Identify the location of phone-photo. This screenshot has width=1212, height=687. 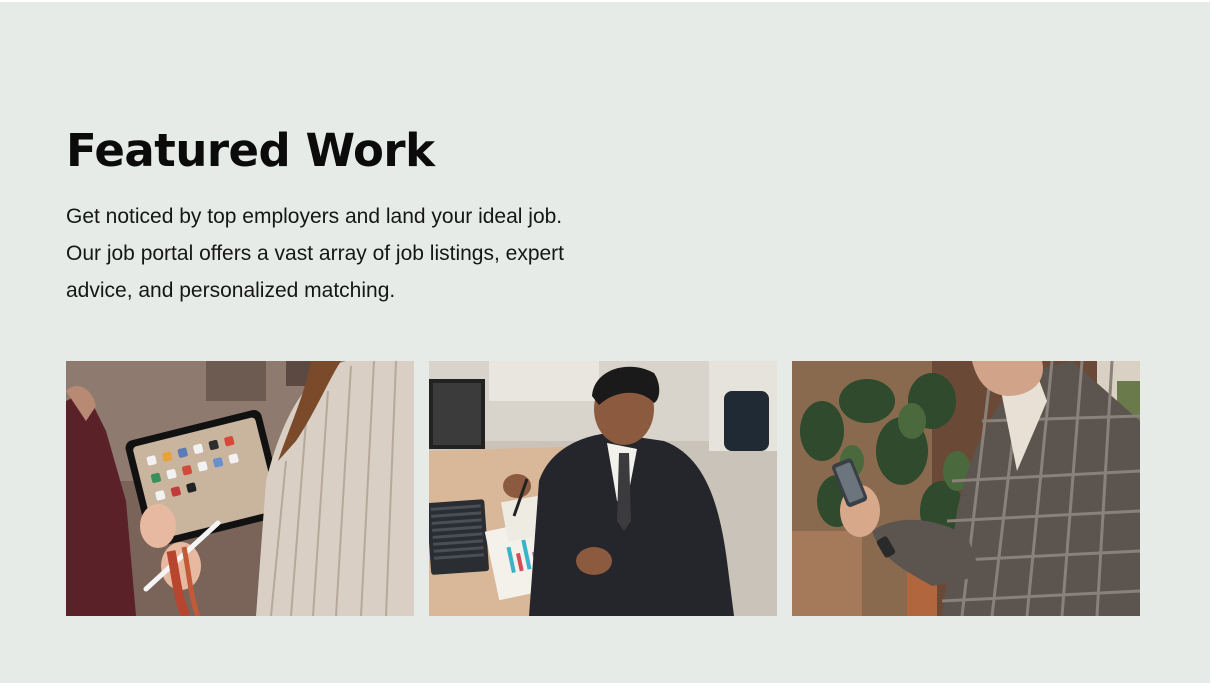
(966, 488).